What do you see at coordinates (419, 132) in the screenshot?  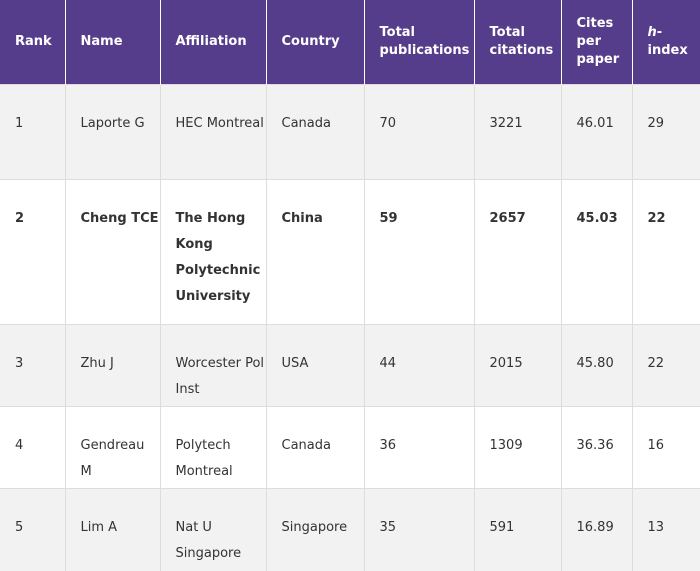 I see `cell-total-publications: 70` at bounding box center [419, 132].